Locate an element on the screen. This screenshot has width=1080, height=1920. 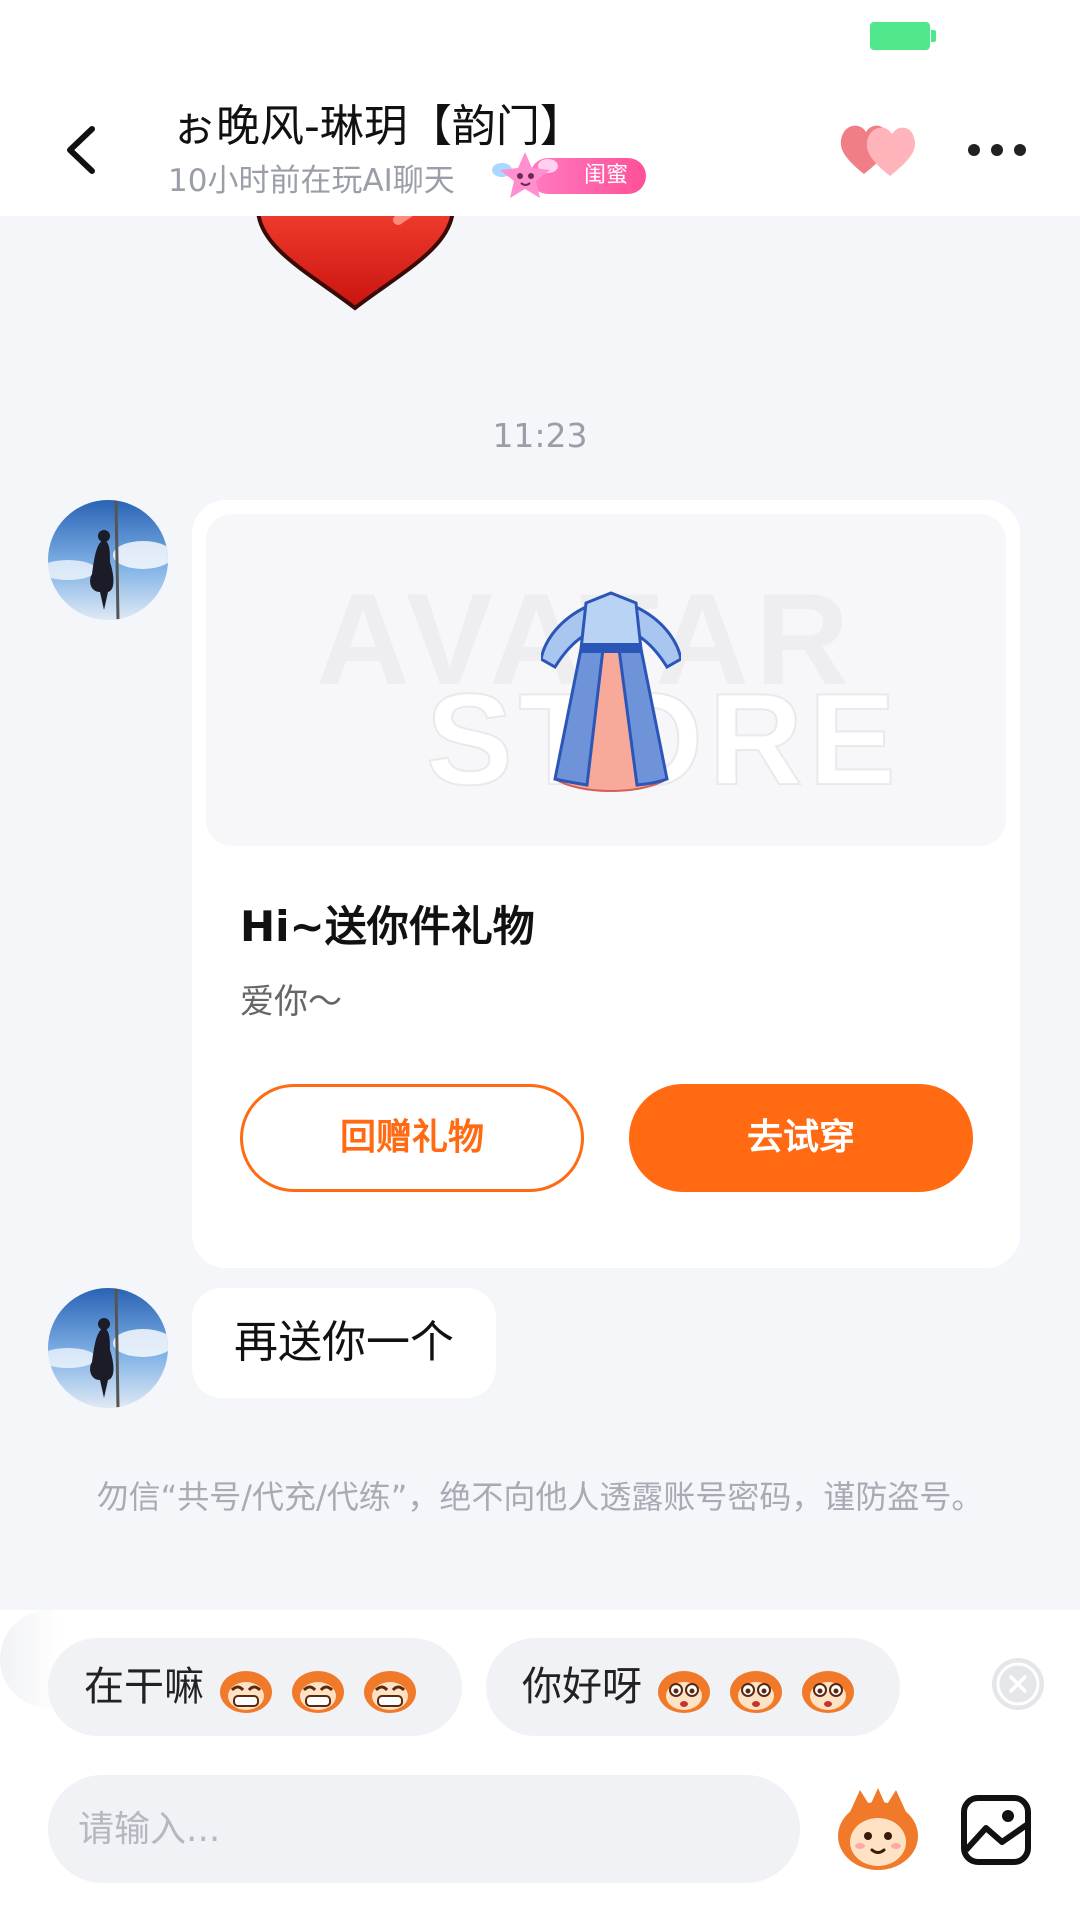
double-heart-icon is located at coordinates (877, 150).